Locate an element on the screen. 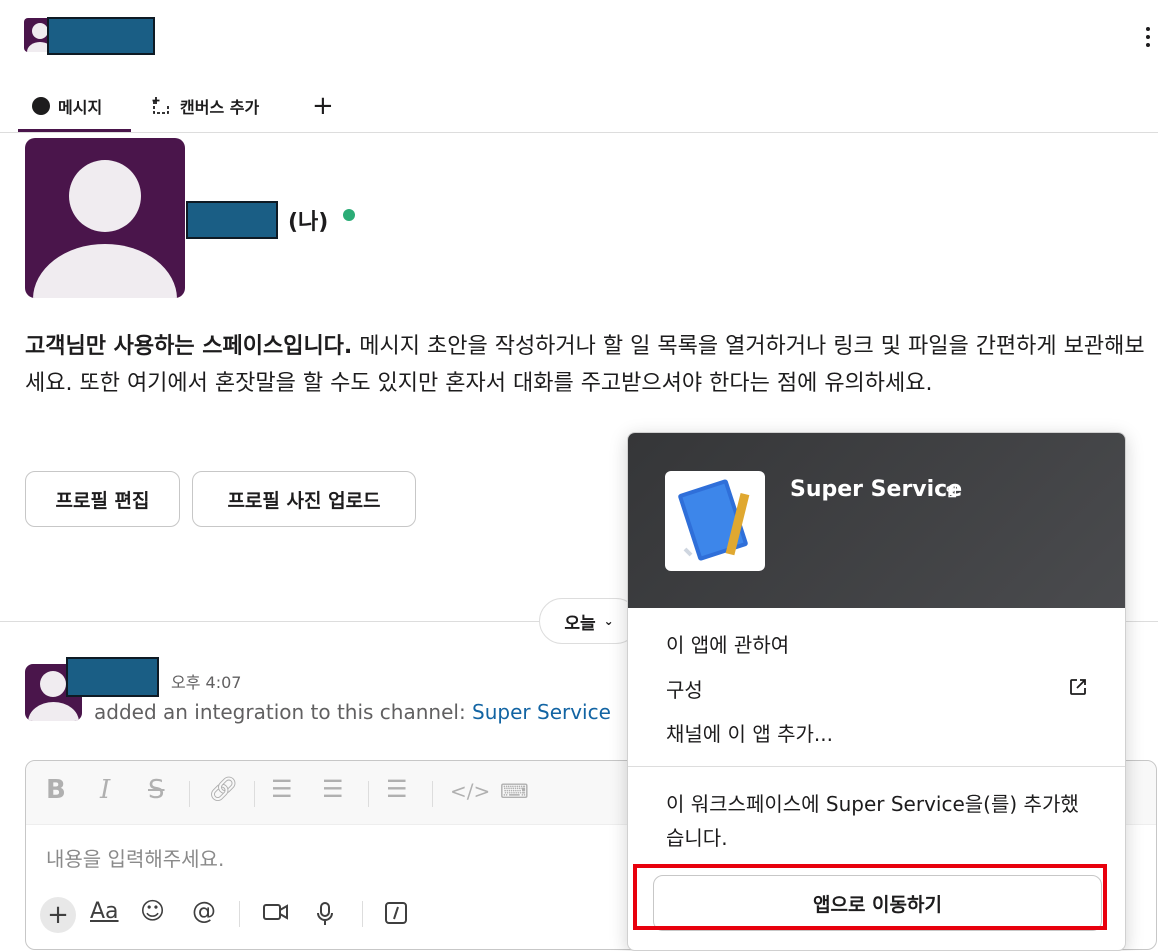  kebab-icon is located at coordinates (1147, 37).